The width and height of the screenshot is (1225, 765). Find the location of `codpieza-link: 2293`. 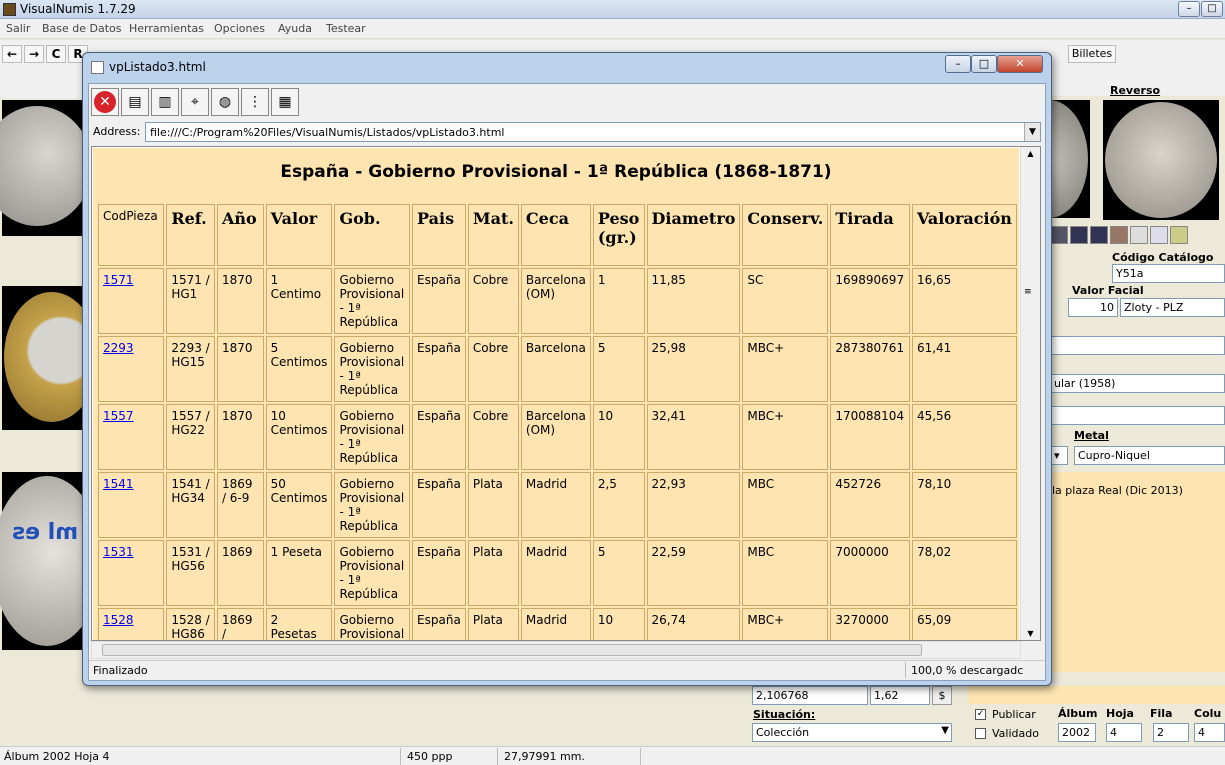

codpieza-link: 2293 is located at coordinates (118, 348).